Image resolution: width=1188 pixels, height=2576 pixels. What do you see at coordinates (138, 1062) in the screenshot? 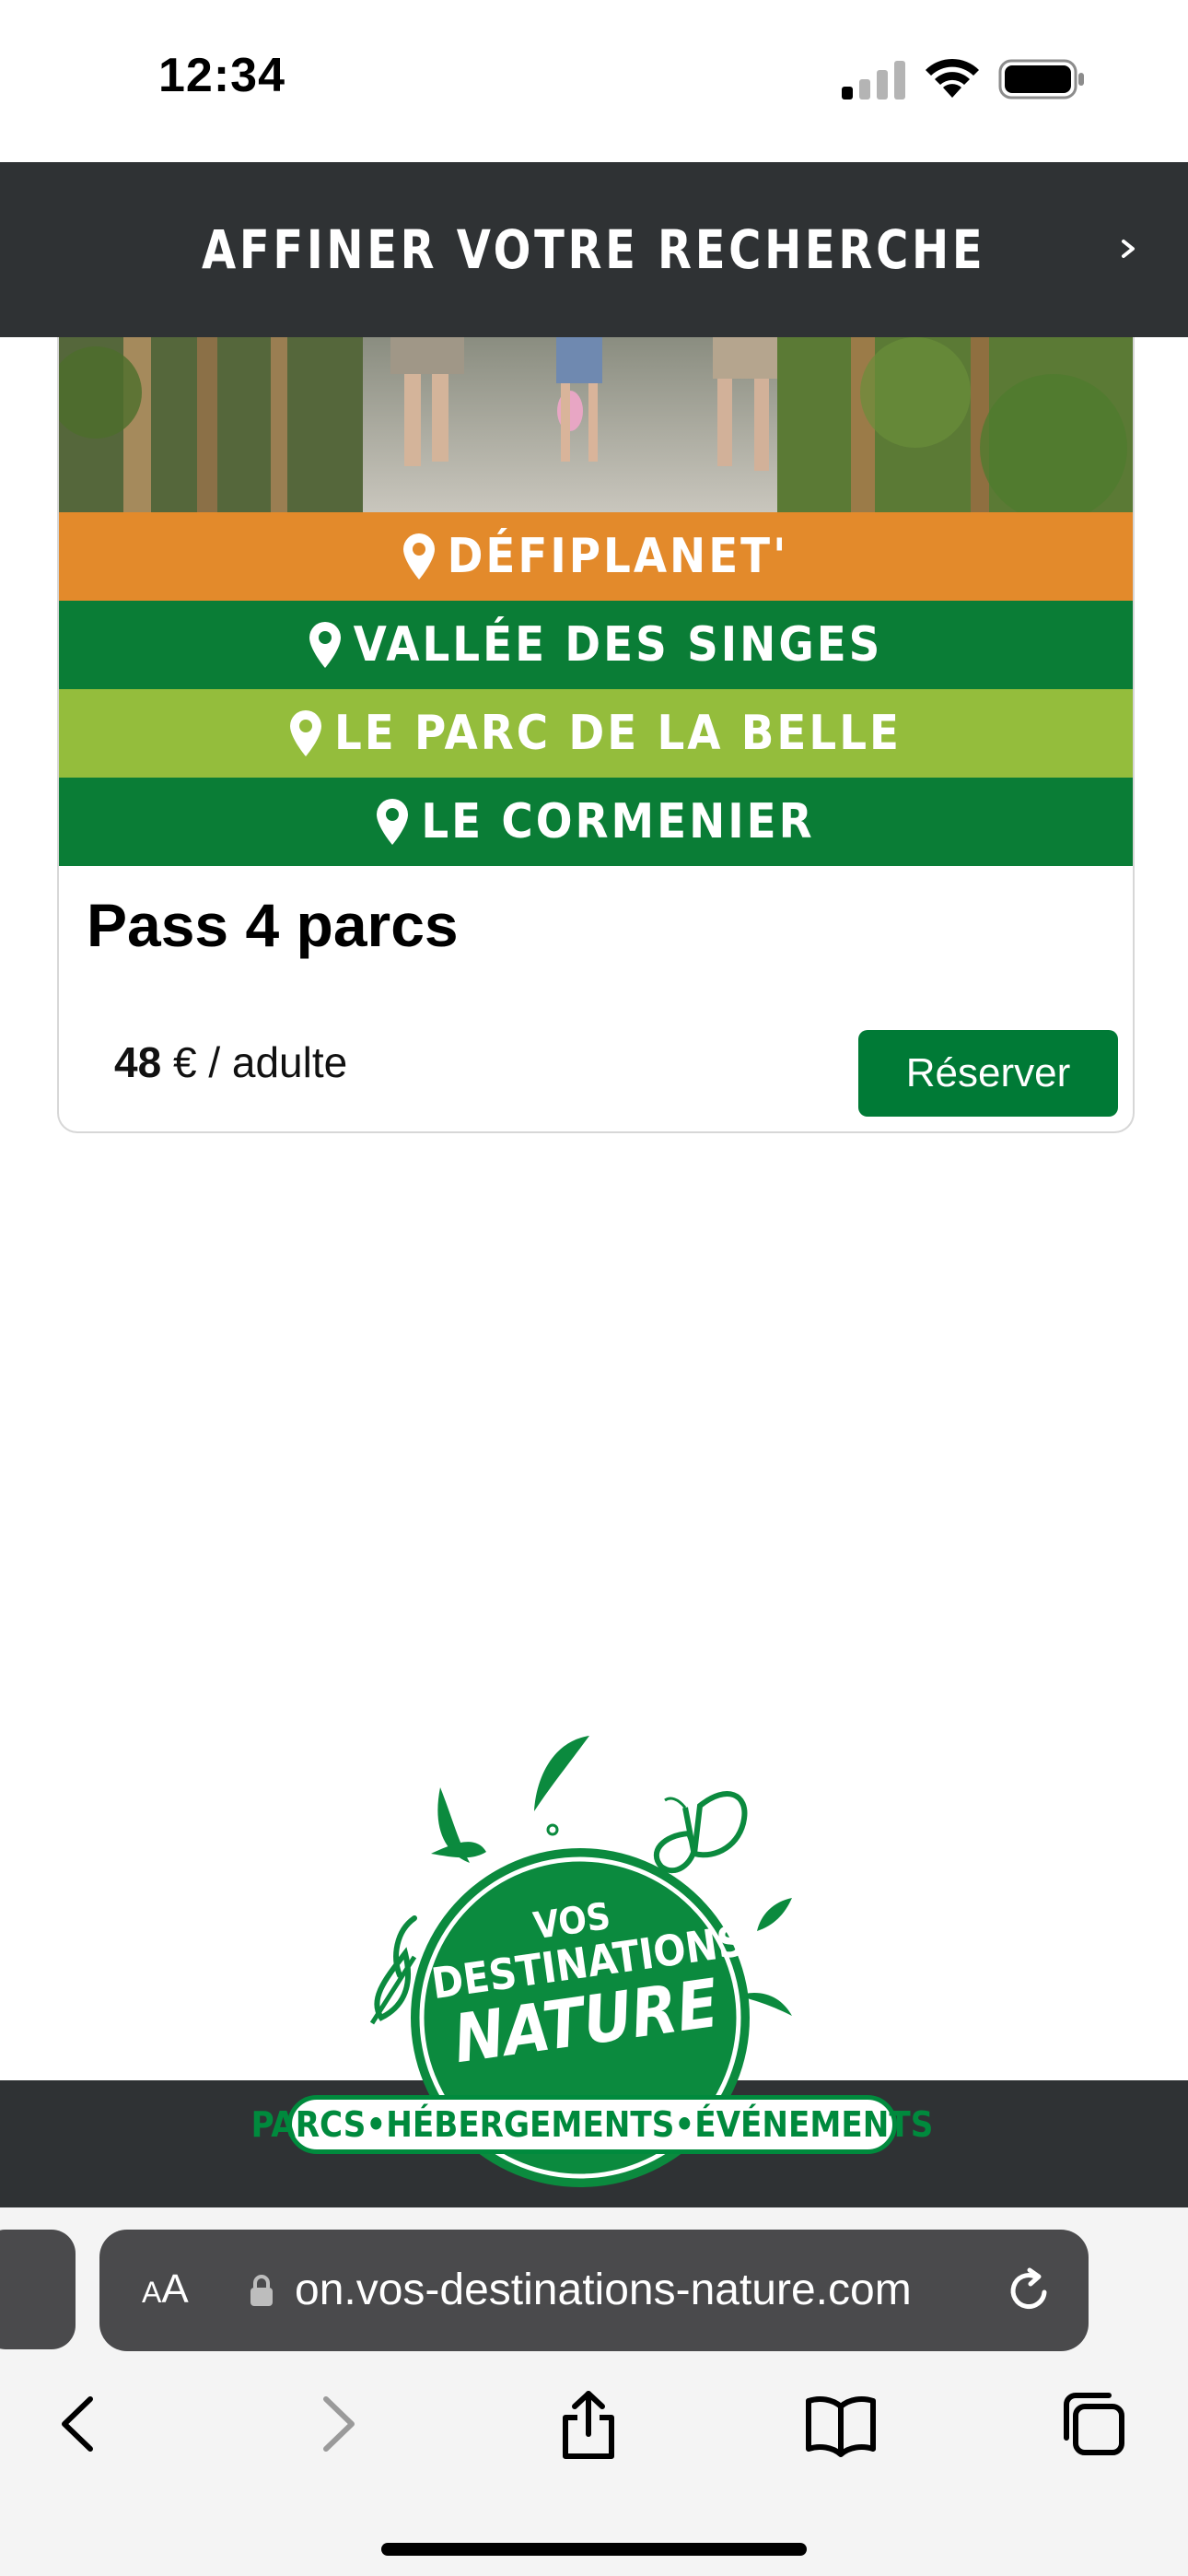
I see `price-amount: 48` at bounding box center [138, 1062].